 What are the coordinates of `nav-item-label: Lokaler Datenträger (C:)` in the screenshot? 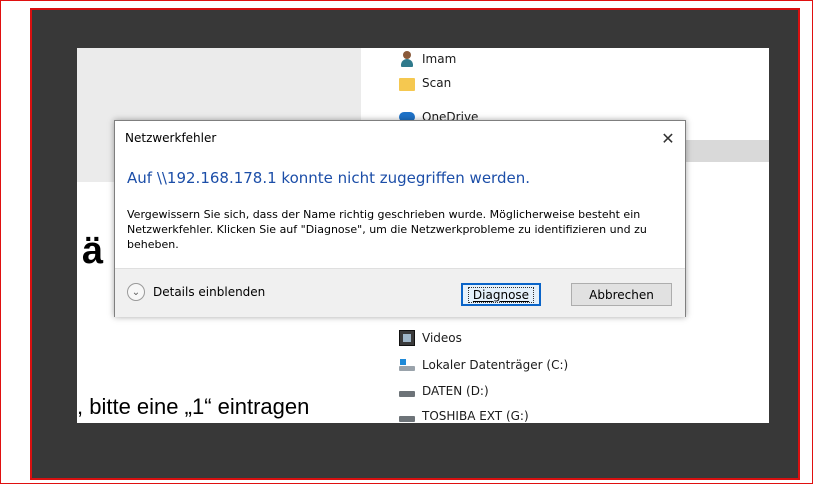 It's located at (495, 365).